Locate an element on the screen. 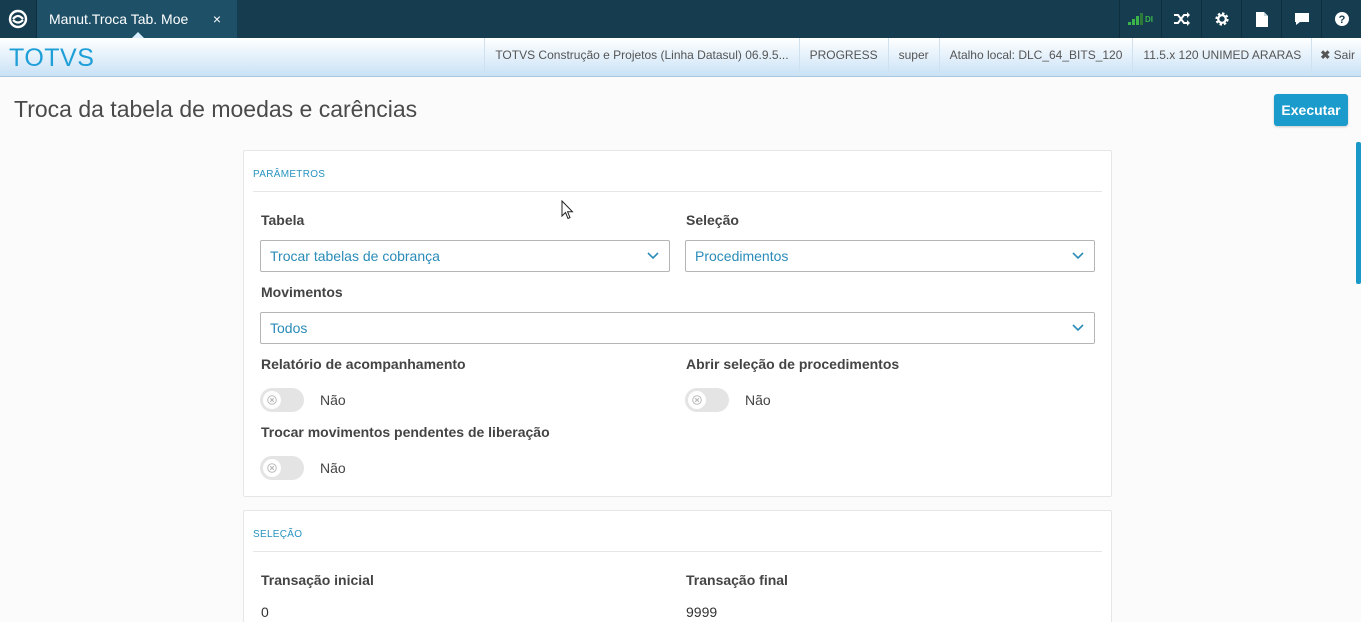 The image size is (1361, 622). section-title-selecao: SELEÇÃO is located at coordinates (278, 534).